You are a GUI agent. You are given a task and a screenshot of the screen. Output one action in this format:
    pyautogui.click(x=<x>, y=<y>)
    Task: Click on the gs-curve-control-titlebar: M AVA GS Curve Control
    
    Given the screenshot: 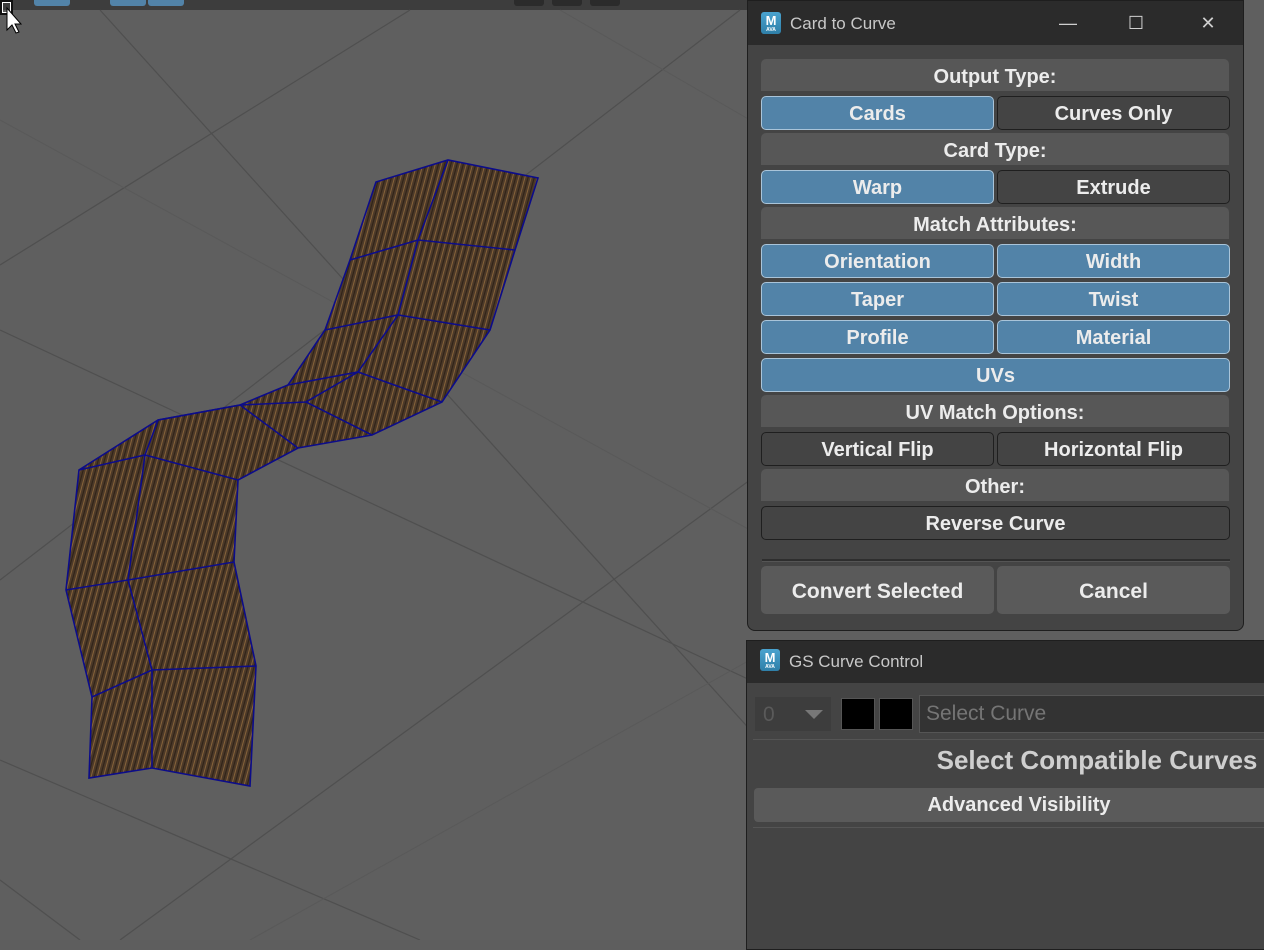 What is the action you would take?
    pyautogui.click(x=1005, y=662)
    